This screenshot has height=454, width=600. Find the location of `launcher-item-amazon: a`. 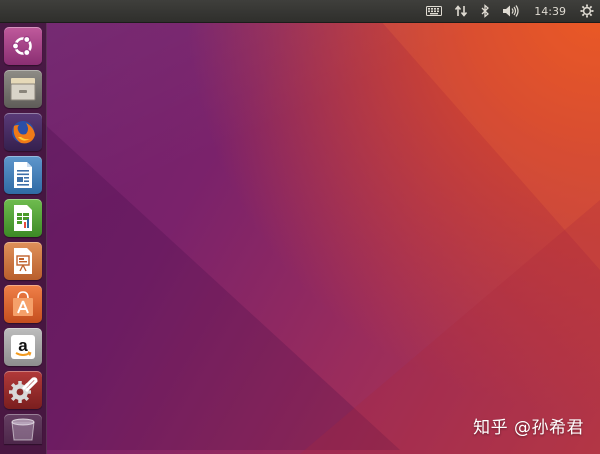

launcher-item-amazon: a is located at coordinates (23, 347).